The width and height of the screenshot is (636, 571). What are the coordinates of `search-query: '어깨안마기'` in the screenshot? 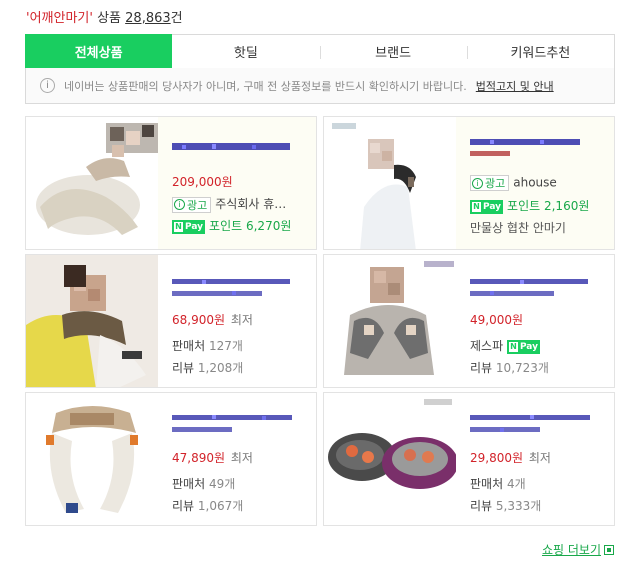 It's located at (59, 18).